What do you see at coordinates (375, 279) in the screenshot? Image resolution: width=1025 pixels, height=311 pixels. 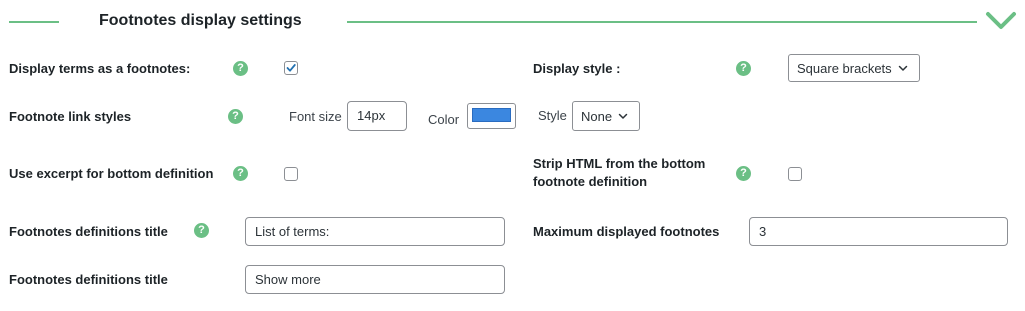 I see `show-more-title-input: Show more` at bounding box center [375, 279].